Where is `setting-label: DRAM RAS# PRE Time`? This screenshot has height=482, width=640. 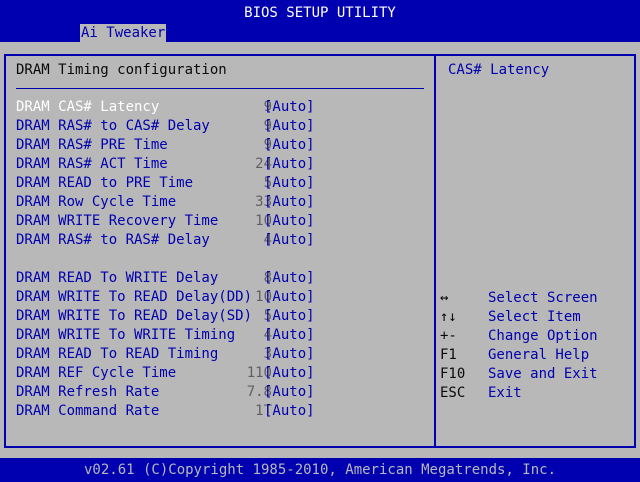
setting-label: DRAM RAS# PRE Time is located at coordinates (92, 145).